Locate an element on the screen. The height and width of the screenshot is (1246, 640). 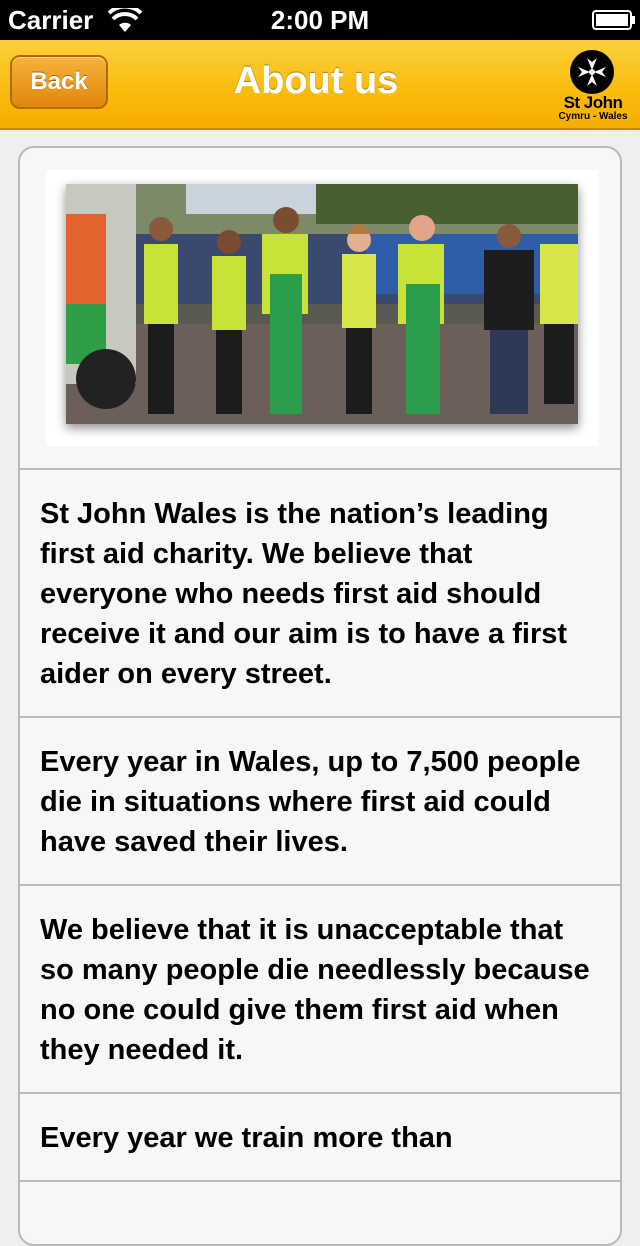
status-time: 2:00 PM is located at coordinates (320, 20).